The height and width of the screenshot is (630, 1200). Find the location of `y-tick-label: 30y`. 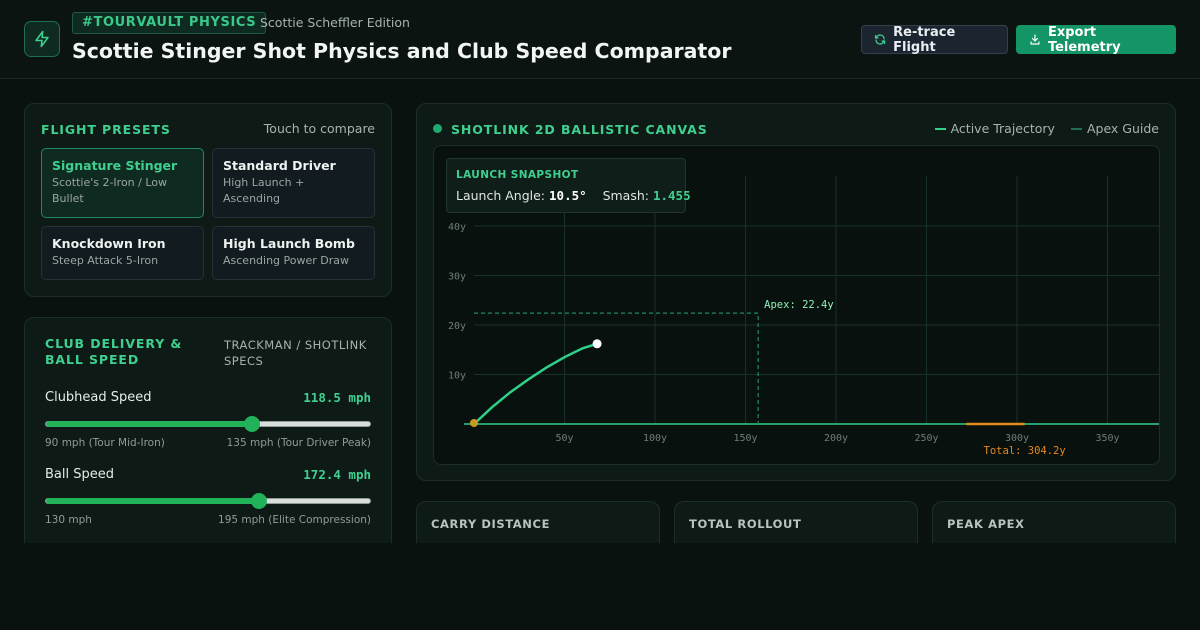

y-tick-label: 30y is located at coordinates (457, 277).